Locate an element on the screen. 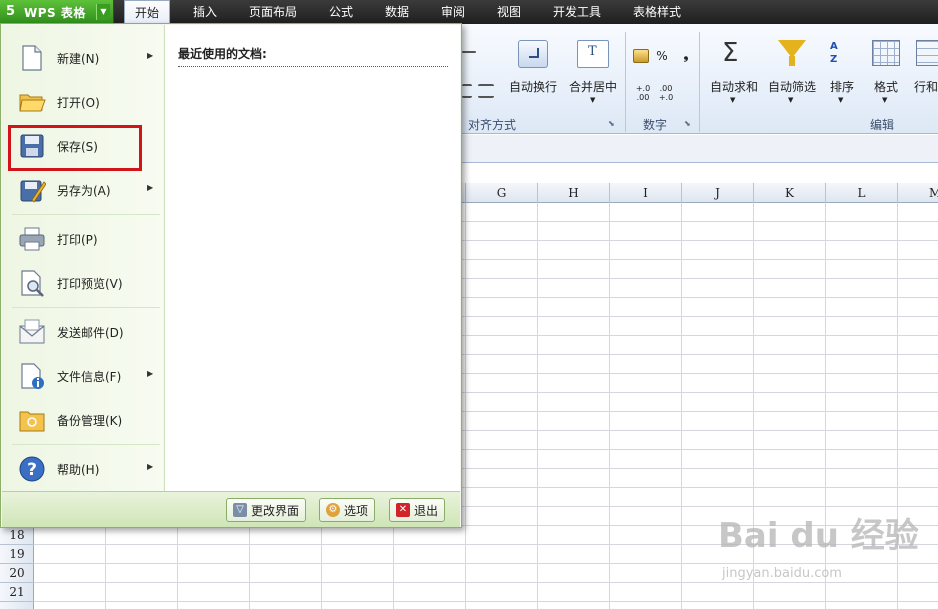 This screenshot has height=609, width=938. print-preview-icon is located at coordinates (32, 283).